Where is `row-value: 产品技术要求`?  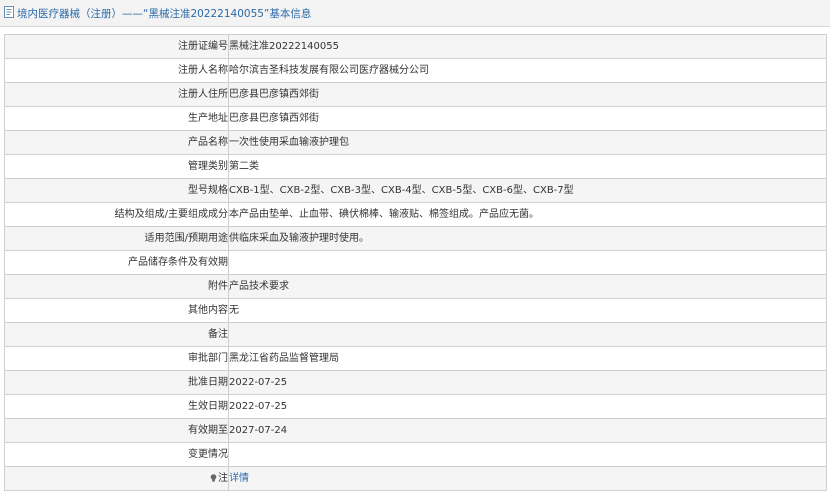
row-value: 产品技术要求 is located at coordinates (527, 286).